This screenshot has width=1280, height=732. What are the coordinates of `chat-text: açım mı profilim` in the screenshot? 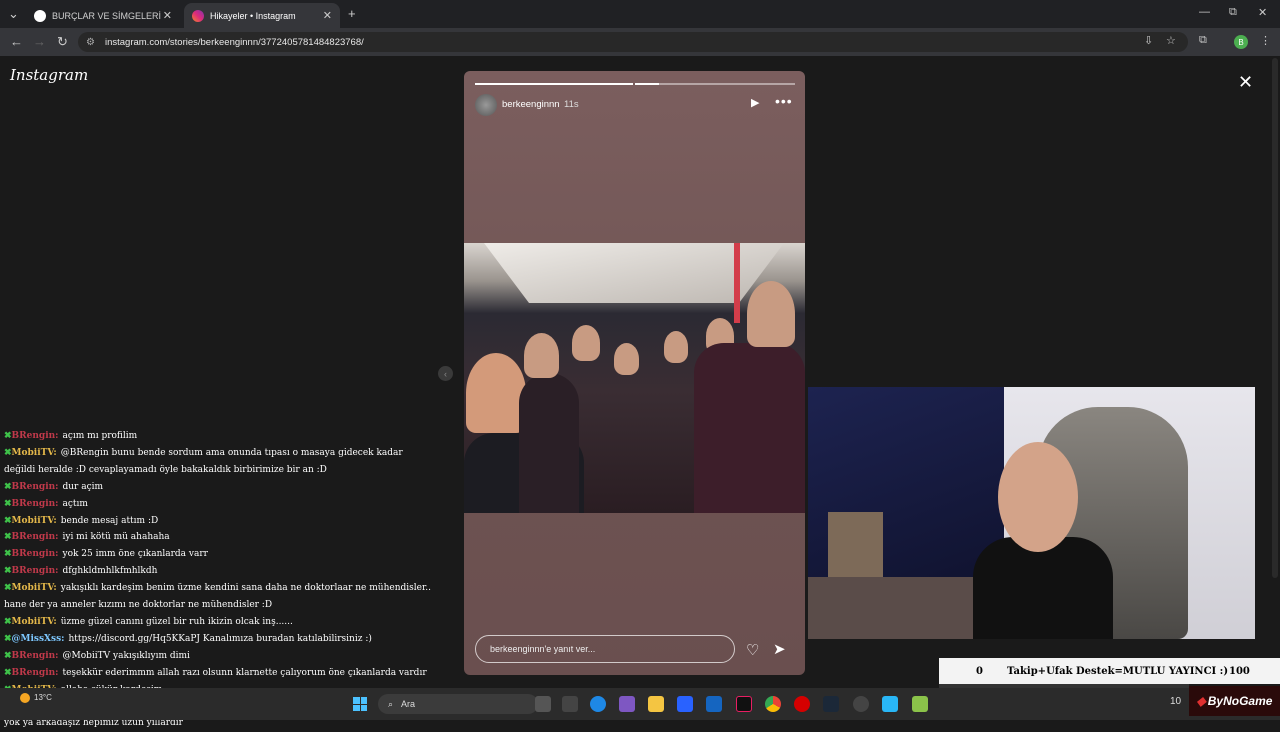 It's located at (100, 436).